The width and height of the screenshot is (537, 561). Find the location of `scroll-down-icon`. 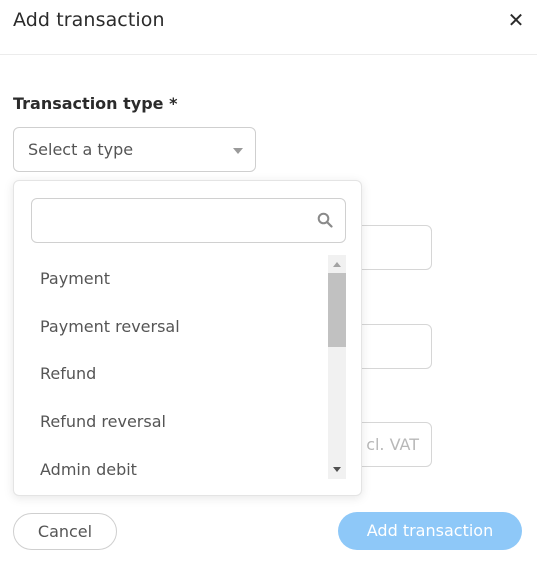

scroll-down-icon is located at coordinates (337, 469).